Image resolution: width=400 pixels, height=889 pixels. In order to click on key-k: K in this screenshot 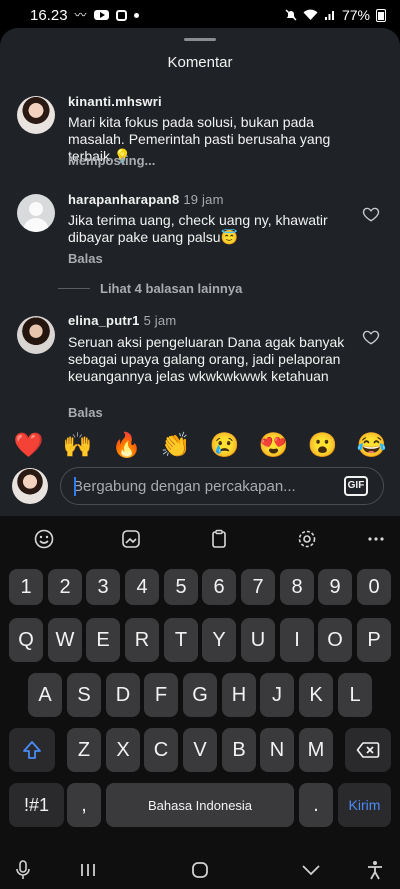, I will do `click(316, 695)`.